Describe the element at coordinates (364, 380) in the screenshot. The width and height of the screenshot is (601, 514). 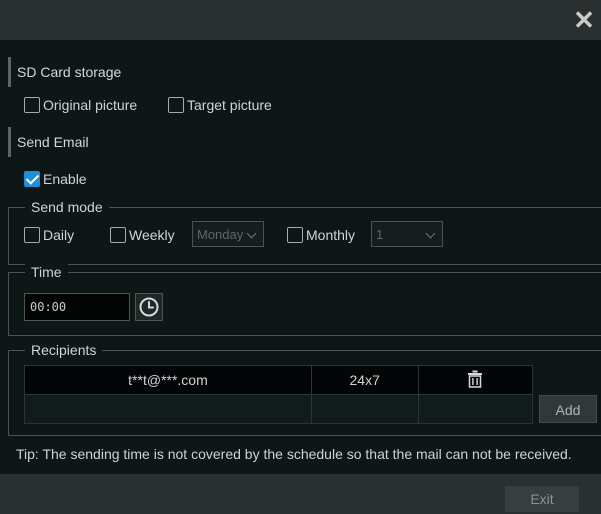
I see `recipient-schedule: 24x7` at that location.